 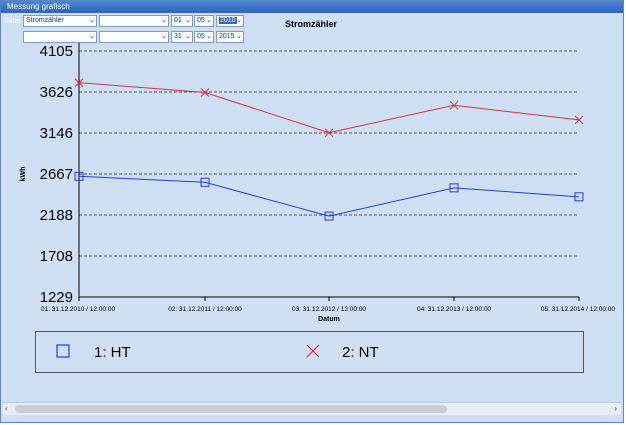 What do you see at coordinates (6, 409) in the screenshot?
I see `scroll-left-icon: ‹` at bounding box center [6, 409].